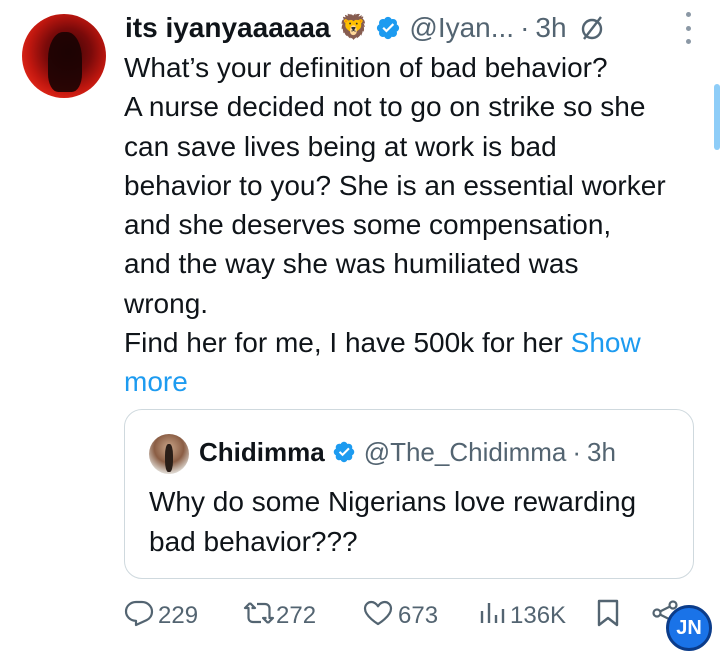 The image size is (720, 661). I want to click on quoted-time: 3h, so click(601, 452).